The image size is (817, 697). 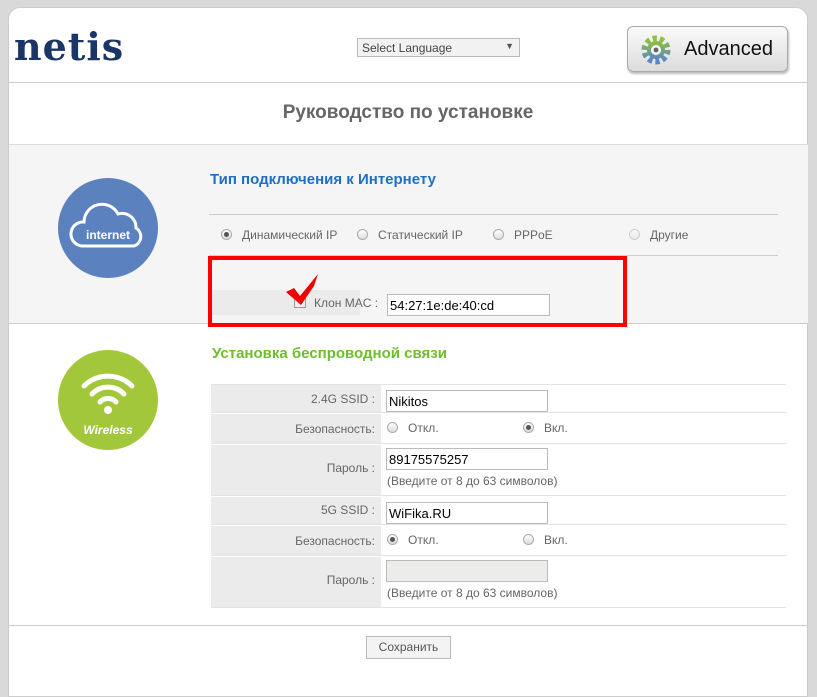 What do you see at coordinates (467, 571) in the screenshot?
I see `password5-input` at bounding box center [467, 571].